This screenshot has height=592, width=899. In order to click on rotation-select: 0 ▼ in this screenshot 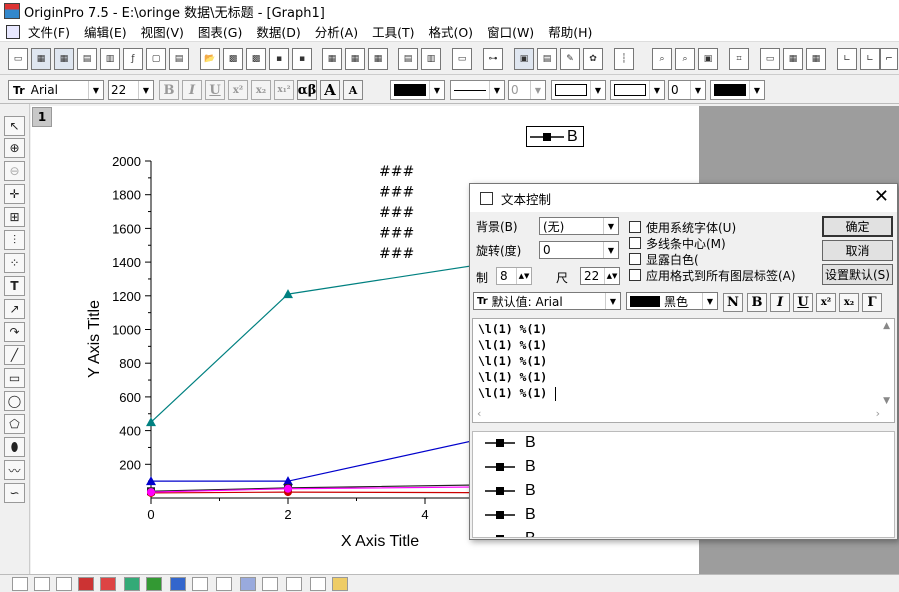, I will do `click(579, 250)`.